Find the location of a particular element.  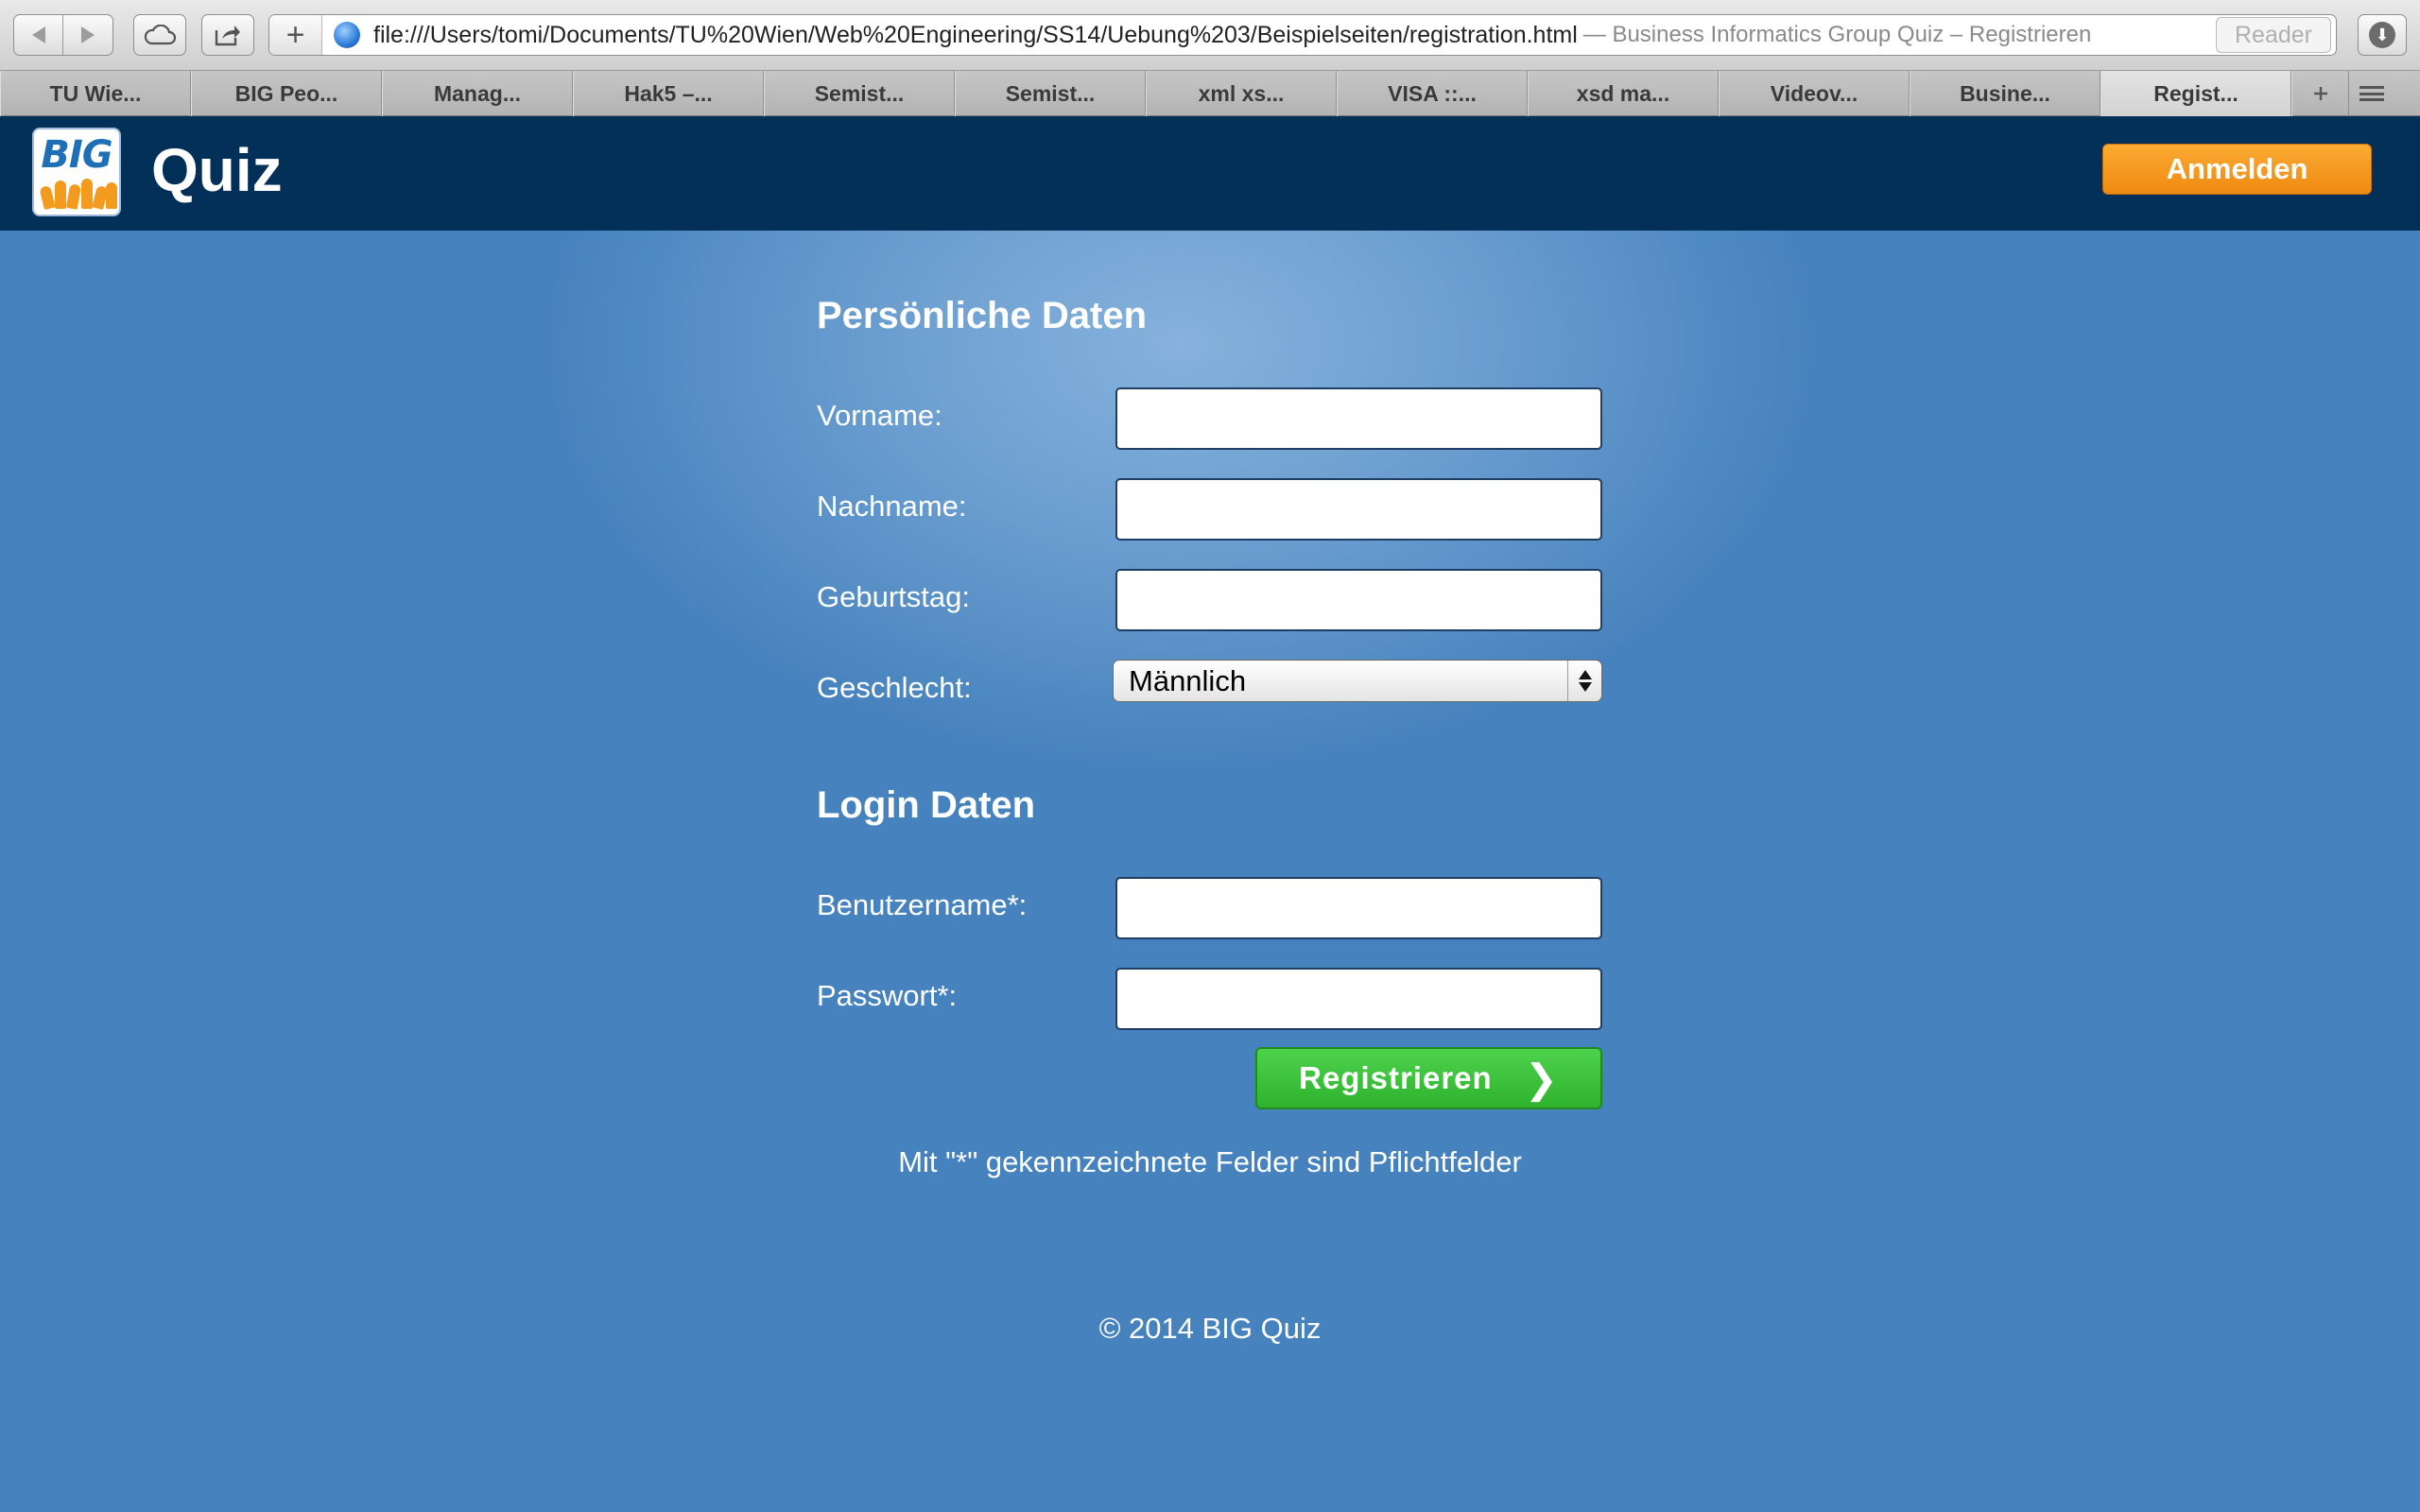

gender-select: Männlich is located at coordinates (1357, 681).